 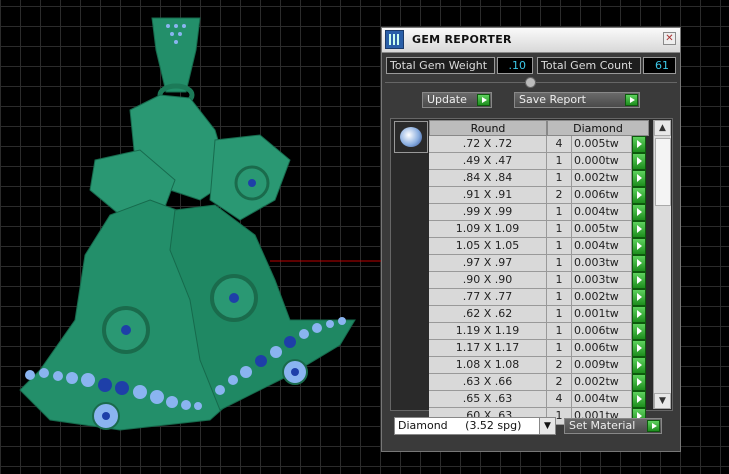 I want to click on total-gem-weight-value: .10, so click(x=515, y=65).